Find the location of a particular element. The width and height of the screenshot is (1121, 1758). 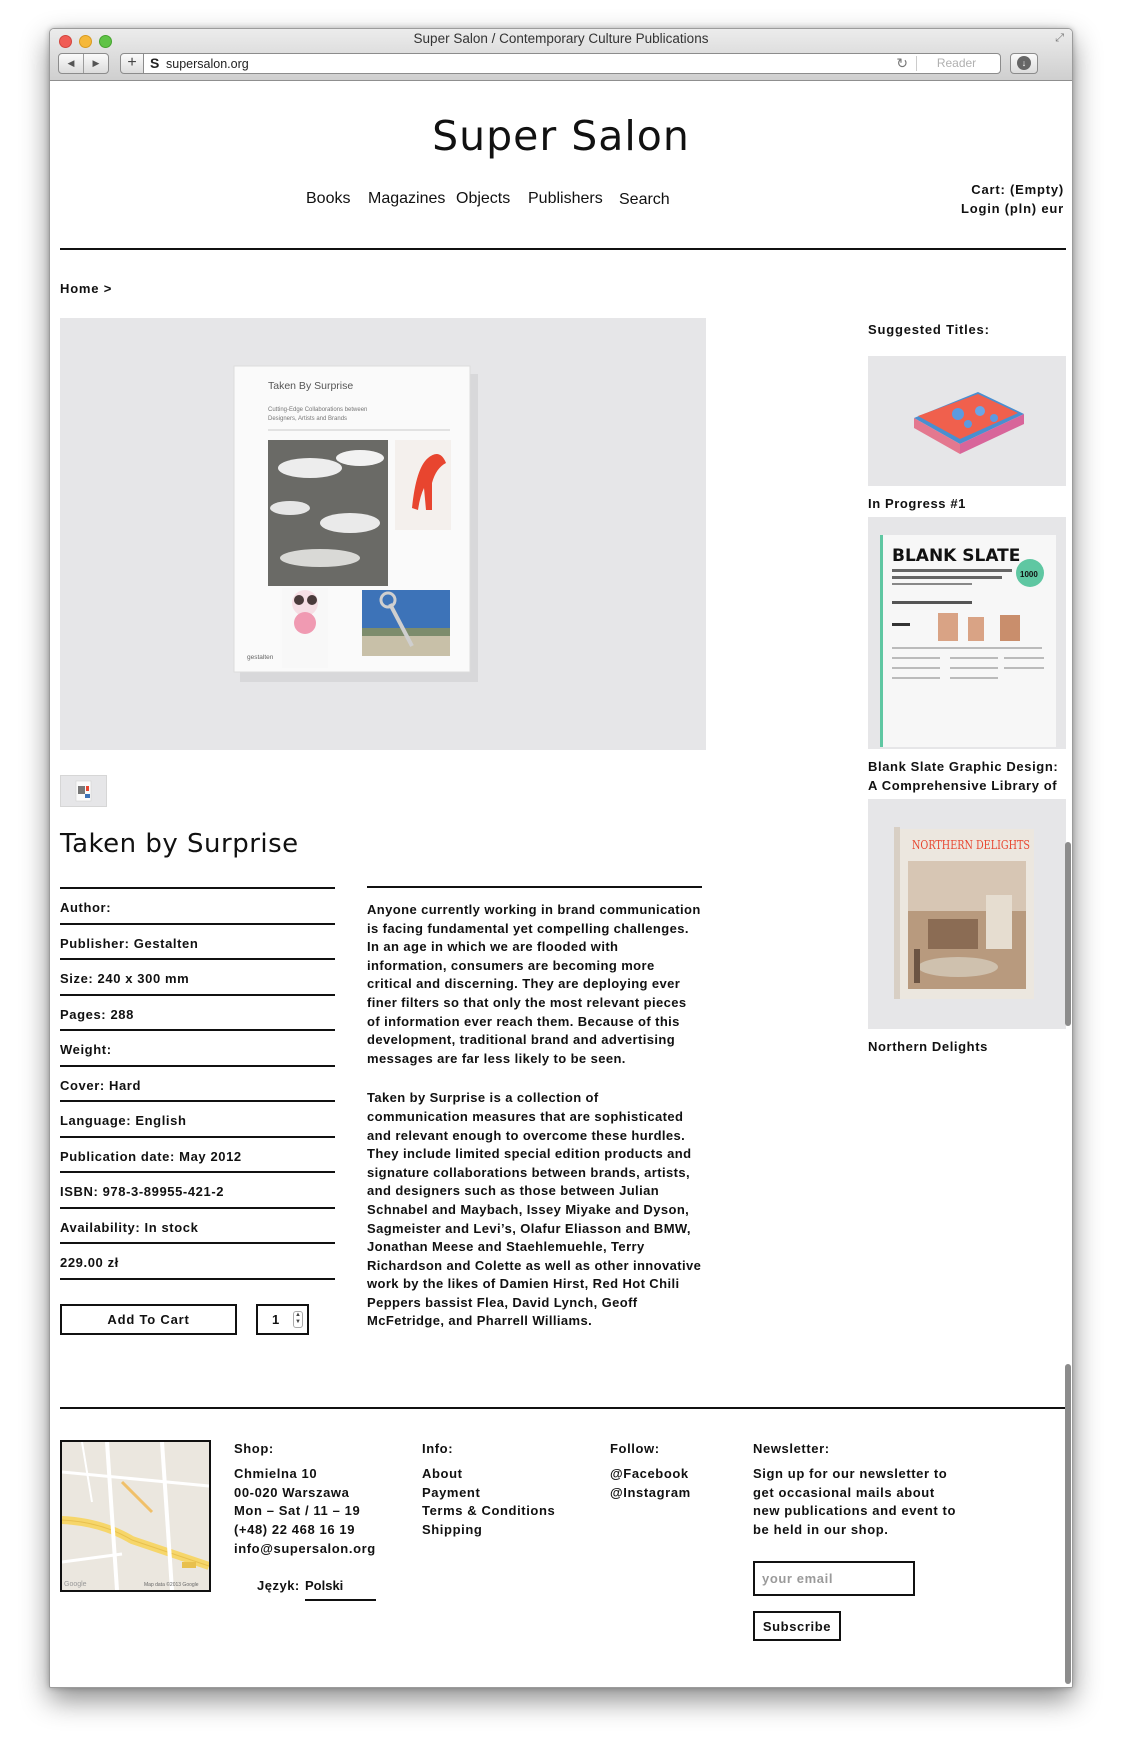

cover-title: Taken By Surprise is located at coordinates (310, 386).